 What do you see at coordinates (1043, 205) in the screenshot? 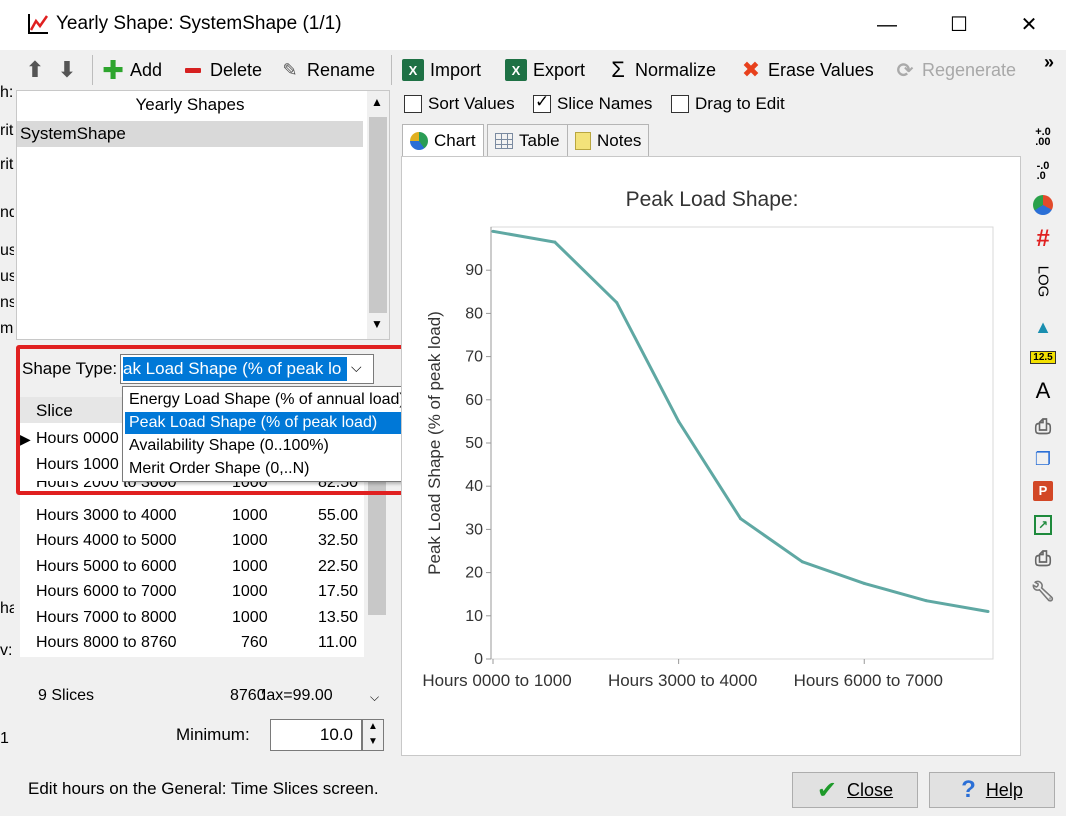
I see `color-palette-icon` at bounding box center [1043, 205].